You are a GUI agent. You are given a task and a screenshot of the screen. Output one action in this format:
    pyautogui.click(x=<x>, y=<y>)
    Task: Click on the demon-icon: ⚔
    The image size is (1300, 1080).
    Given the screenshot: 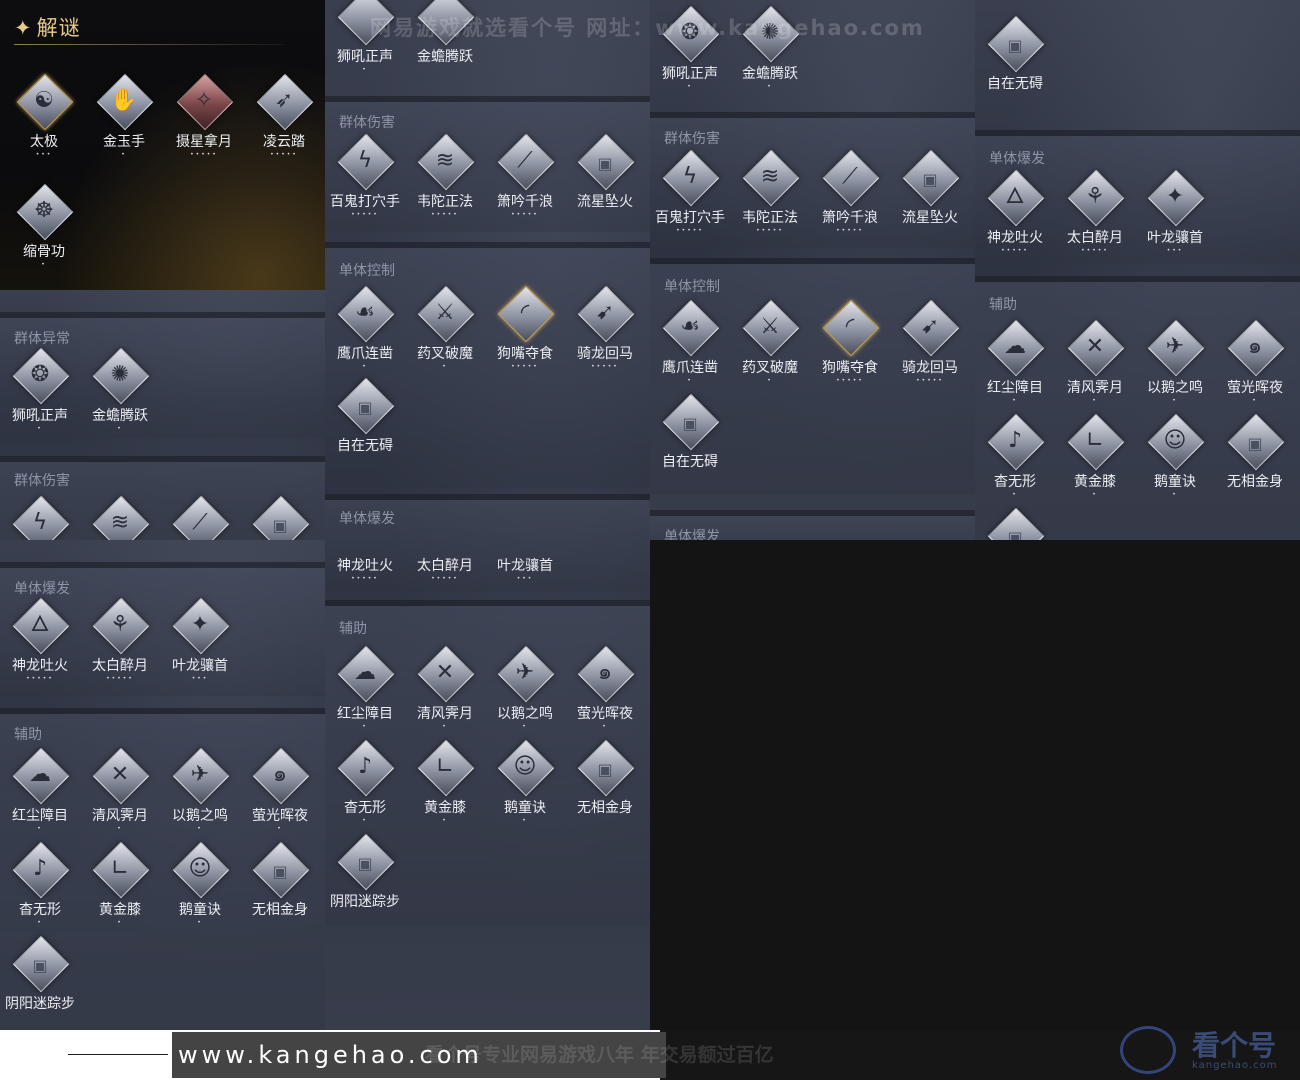 What is the action you would take?
    pyautogui.click(x=445, y=312)
    